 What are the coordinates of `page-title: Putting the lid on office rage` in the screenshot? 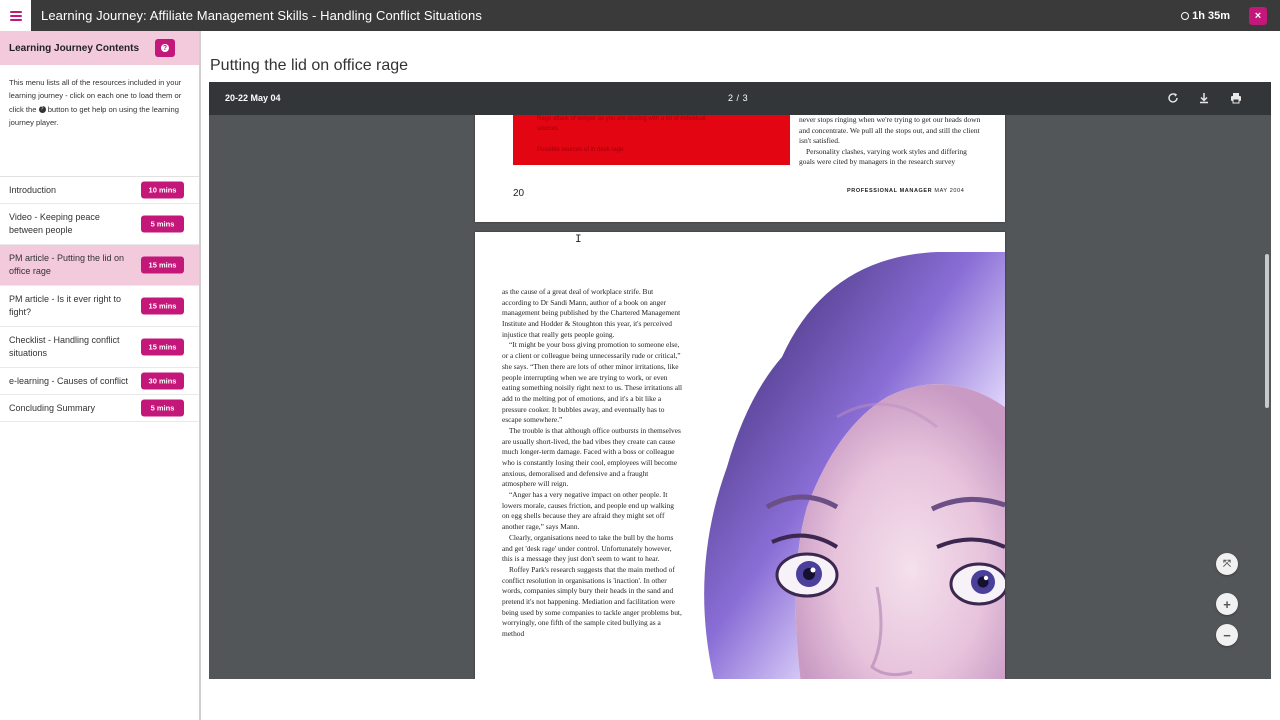 It's located at (309, 65).